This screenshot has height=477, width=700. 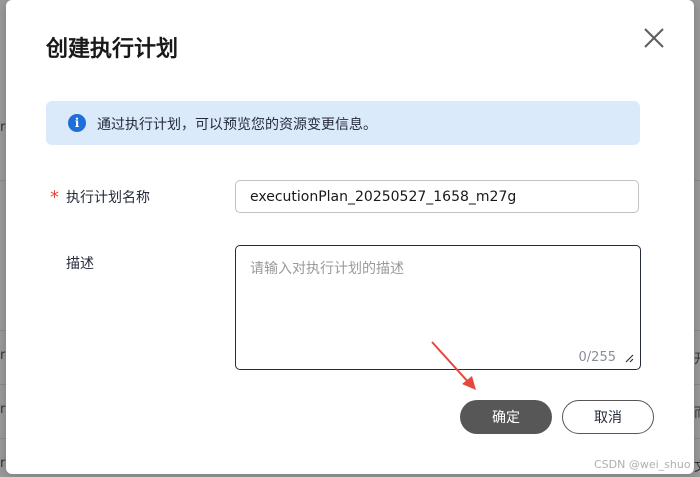 I want to click on dialog-title: 创建执行计划, so click(x=112, y=49).